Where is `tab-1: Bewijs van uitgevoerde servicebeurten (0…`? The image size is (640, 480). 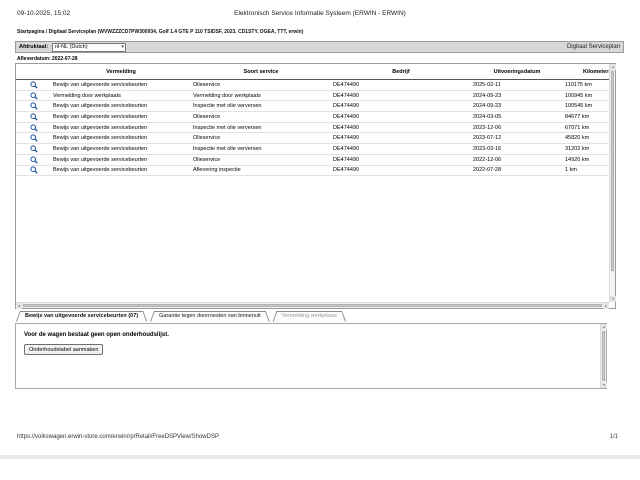 tab-1: Bewijs van uitgevoerde servicebeurten (0… is located at coordinates (81, 316).